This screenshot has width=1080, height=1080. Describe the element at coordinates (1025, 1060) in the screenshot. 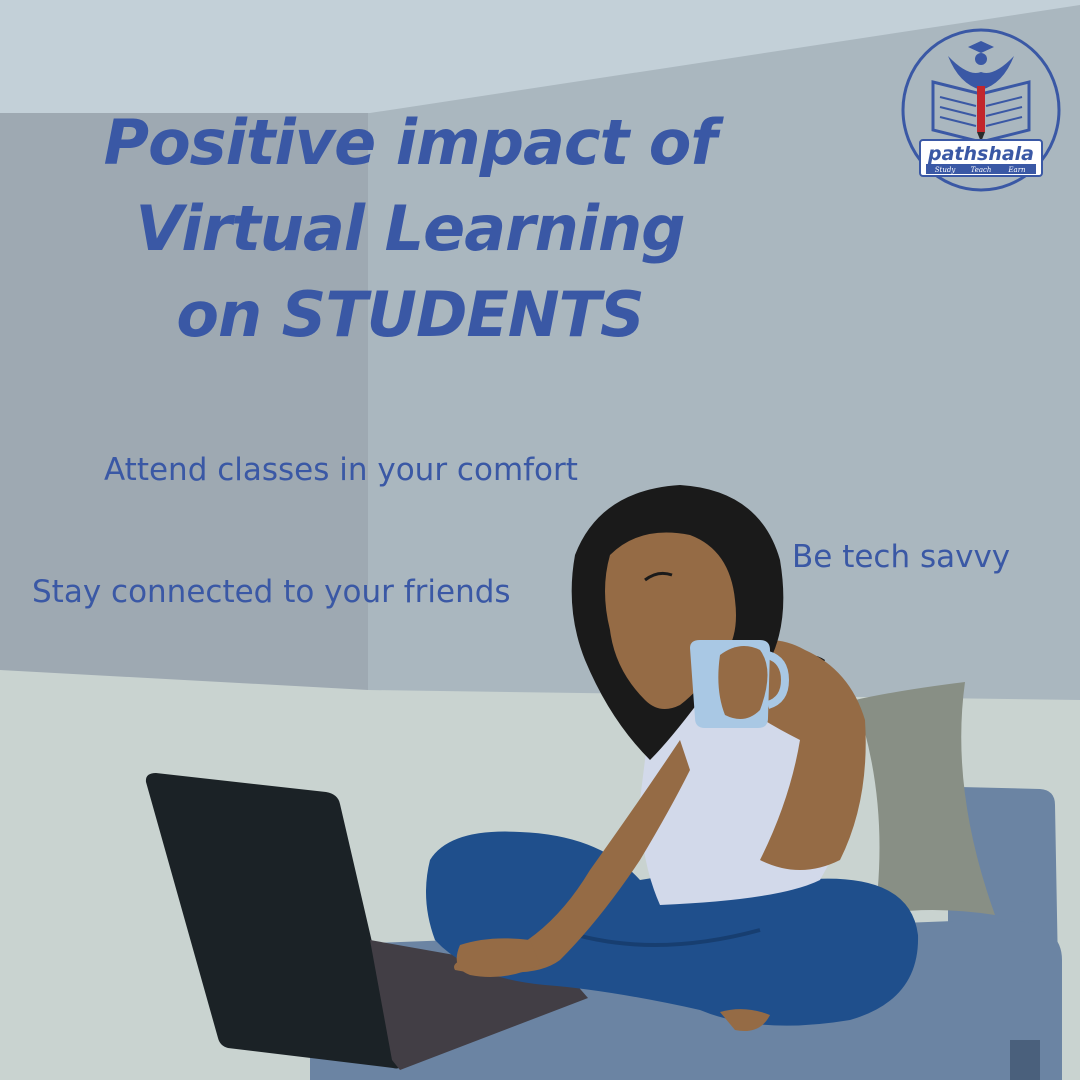

I see `sofa-cushion-edge` at that location.